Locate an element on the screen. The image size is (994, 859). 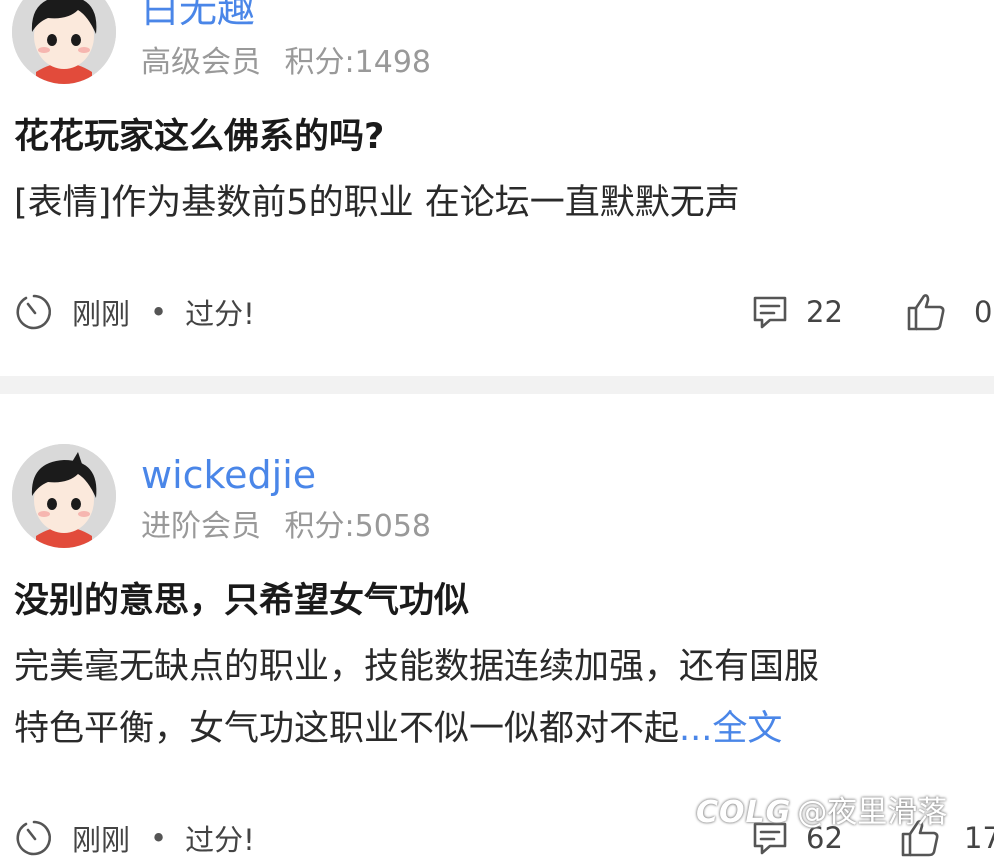
comment-icon is located at coordinates (770, 312).